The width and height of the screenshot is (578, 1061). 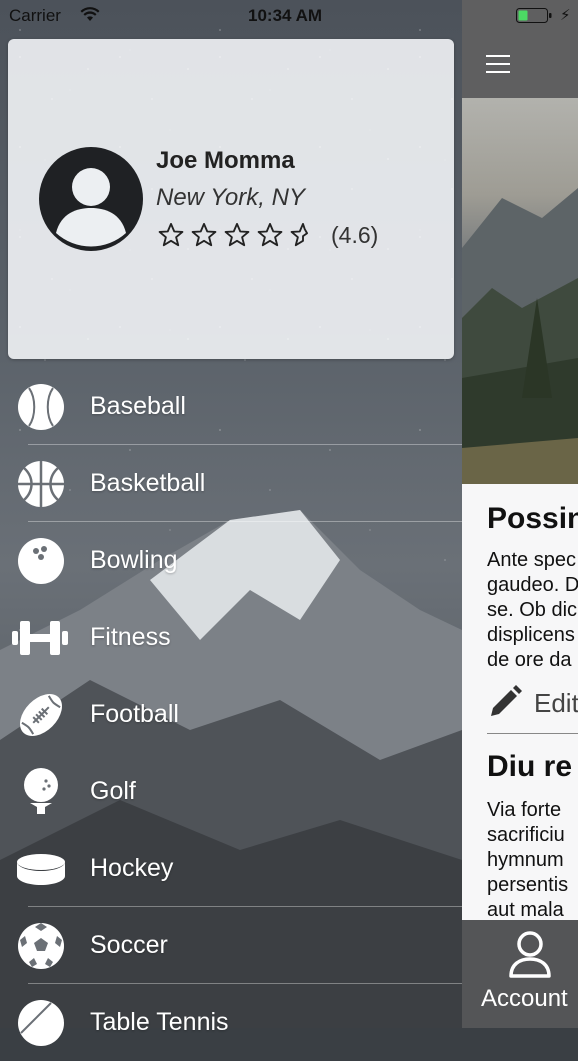 What do you see at coordinates (231, 868) in the screenshot?
I see `menu-item-hockey: Hockey` at bounding box center [231, 868].